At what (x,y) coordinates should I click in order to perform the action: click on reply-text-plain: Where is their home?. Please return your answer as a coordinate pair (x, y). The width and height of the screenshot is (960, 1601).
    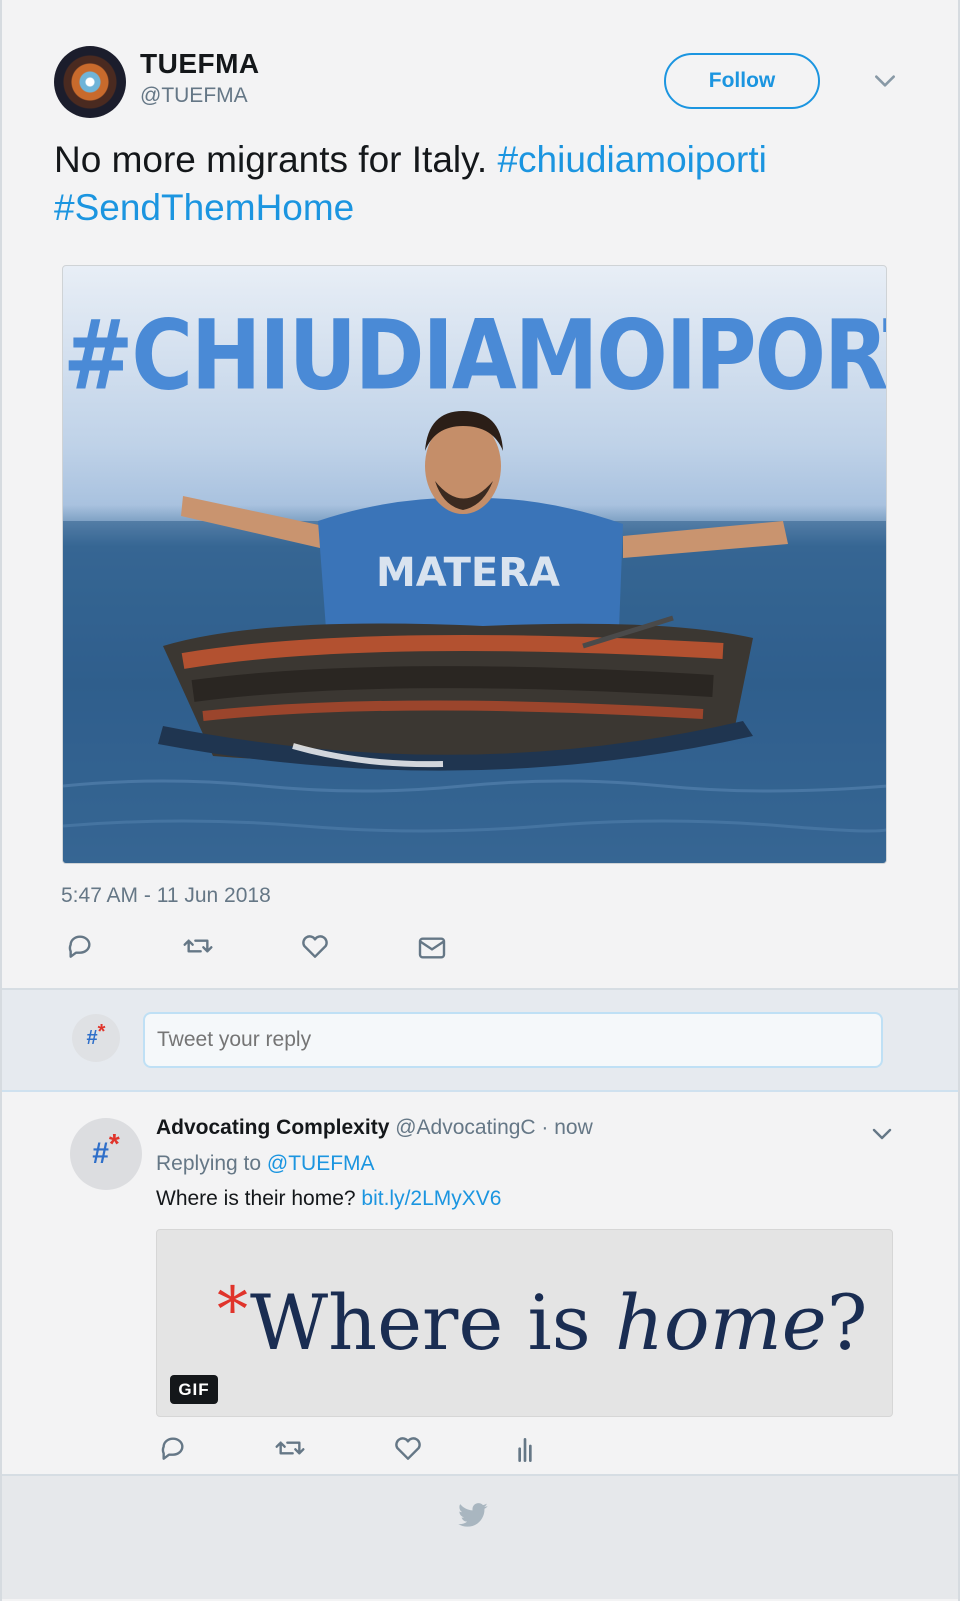
    Looking at the image, I should click on (259, 1198).